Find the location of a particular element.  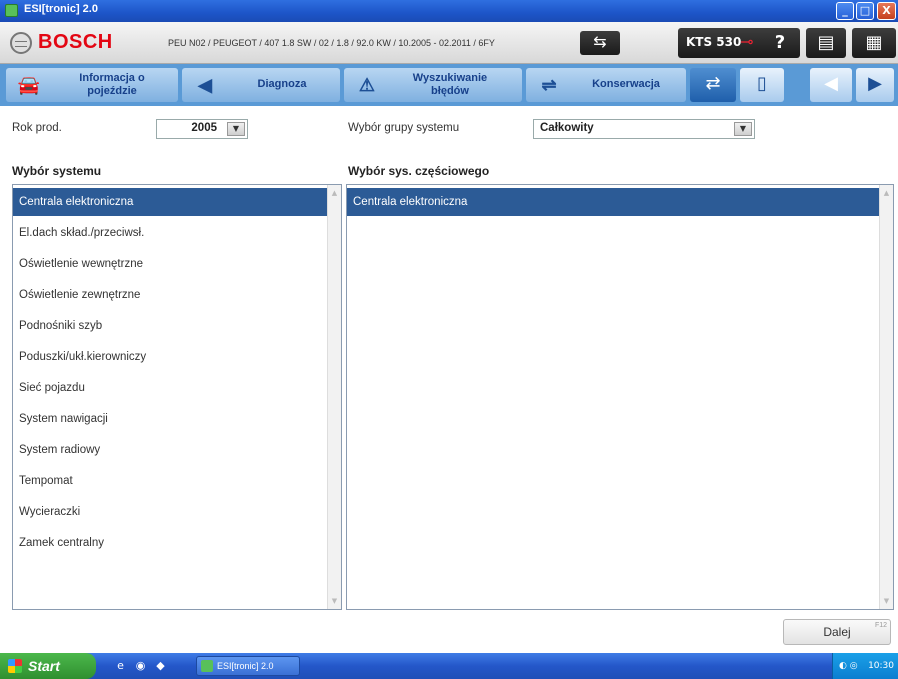

list-item: Wycieraczki is located at coordinates (170, 512).